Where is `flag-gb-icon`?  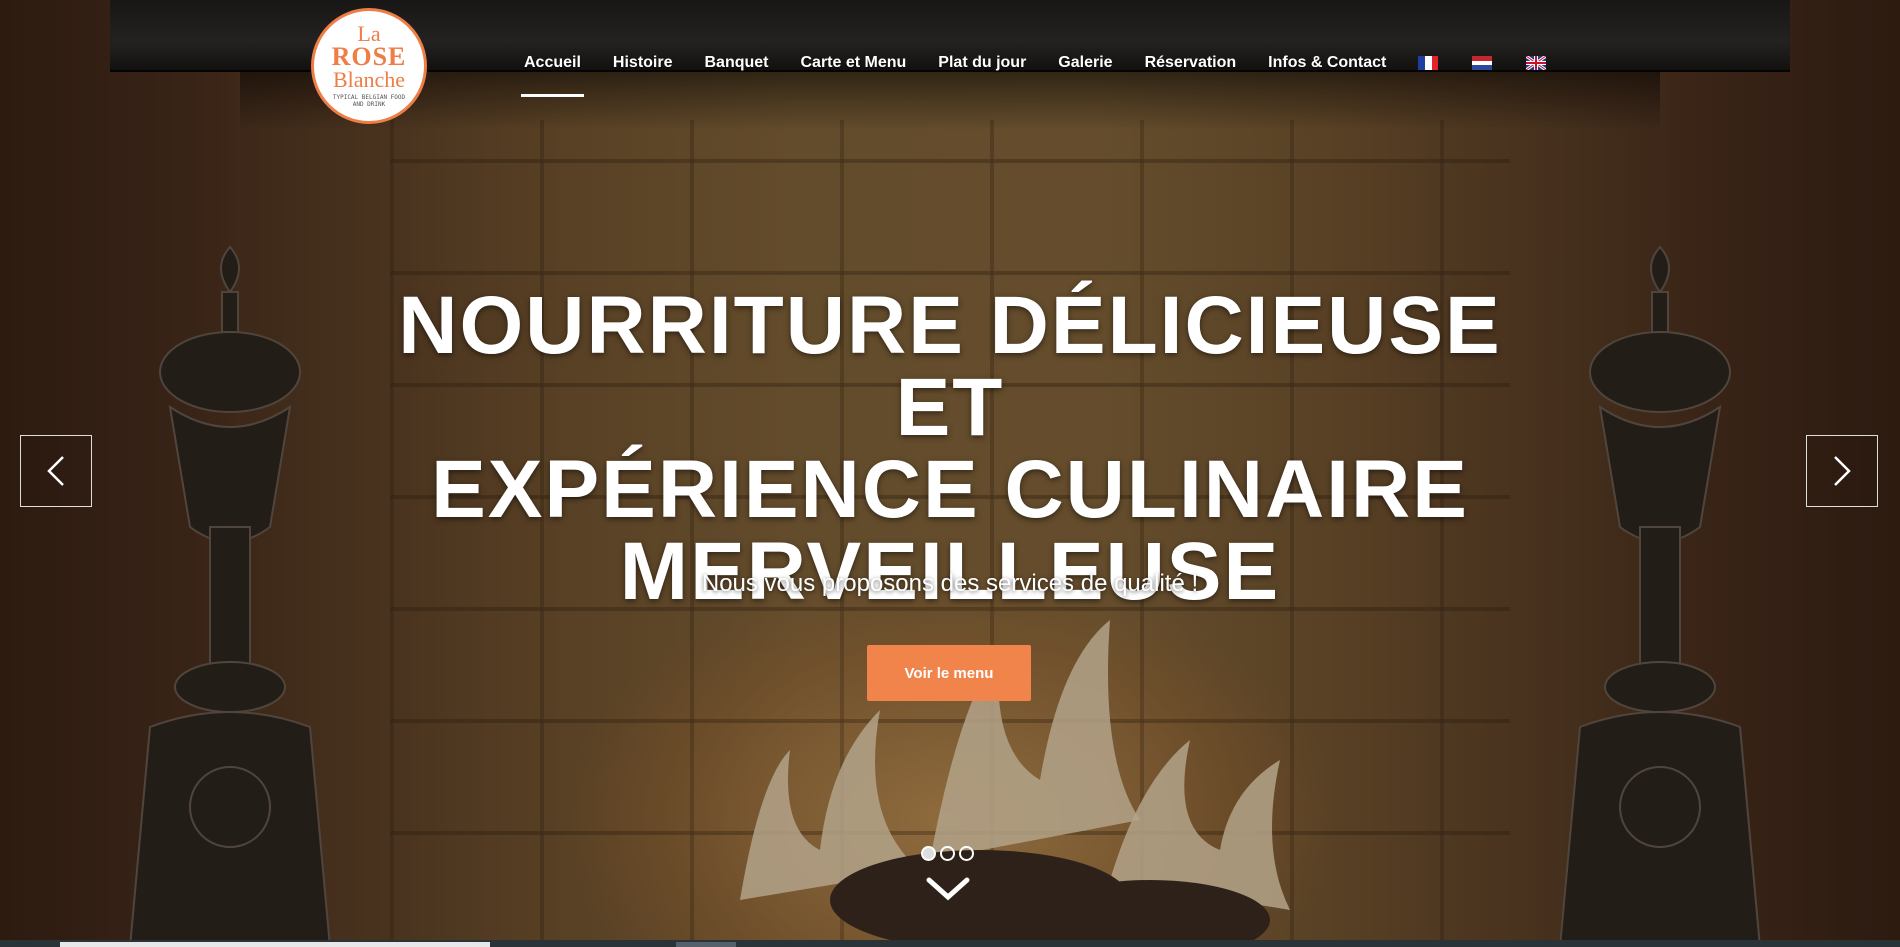
flag-gb-icon is located at coordinates (1536, 63).